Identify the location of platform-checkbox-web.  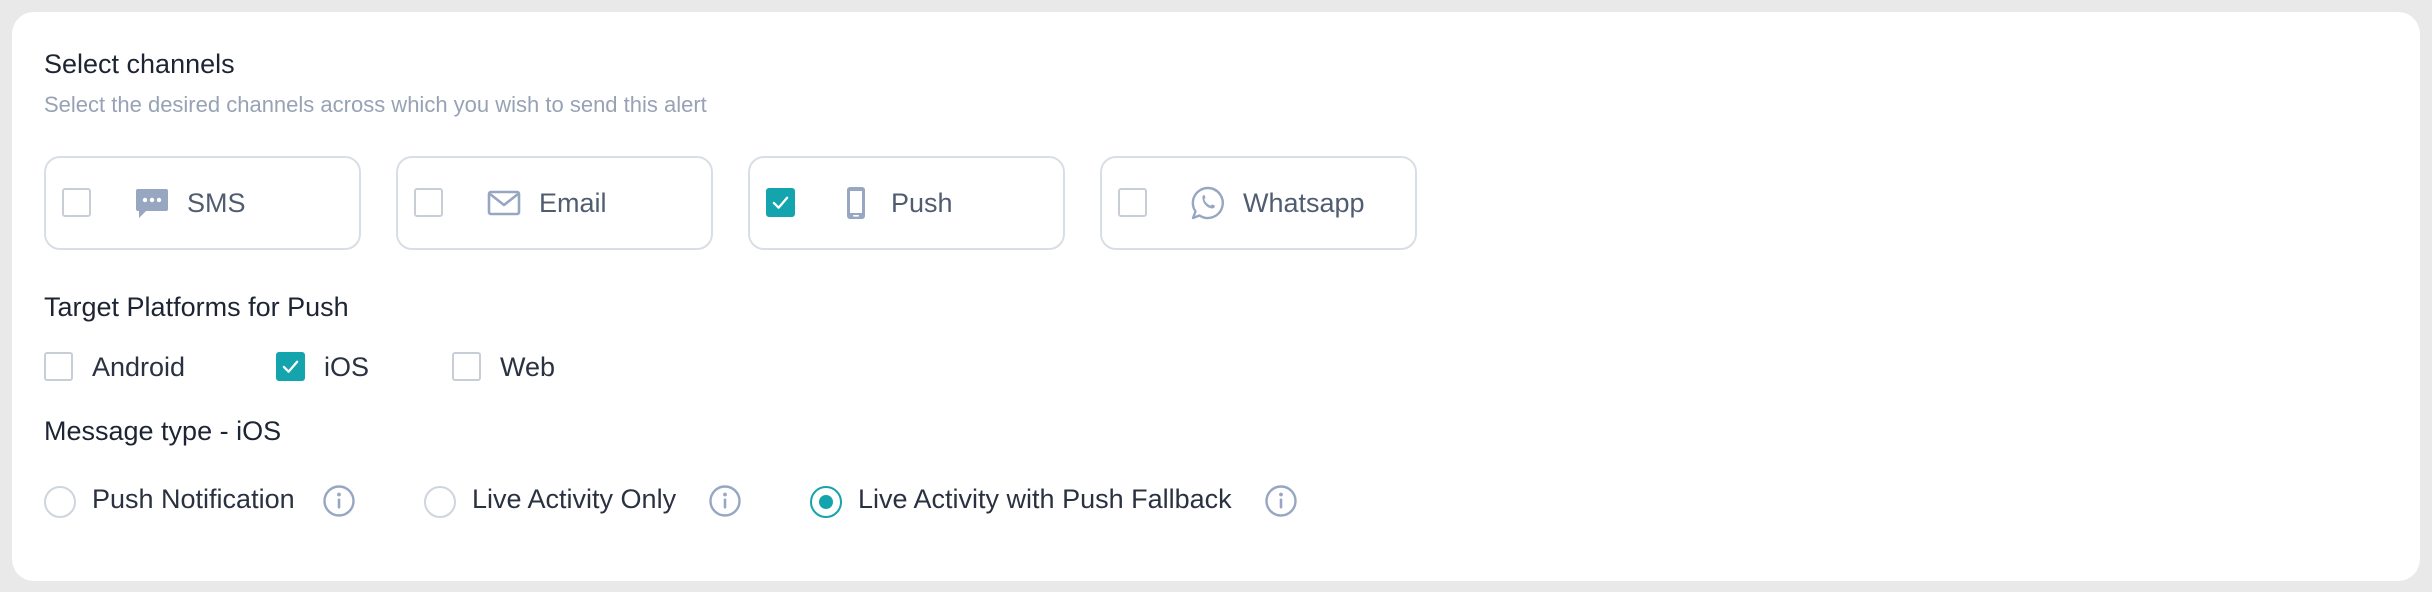
(466, 366).